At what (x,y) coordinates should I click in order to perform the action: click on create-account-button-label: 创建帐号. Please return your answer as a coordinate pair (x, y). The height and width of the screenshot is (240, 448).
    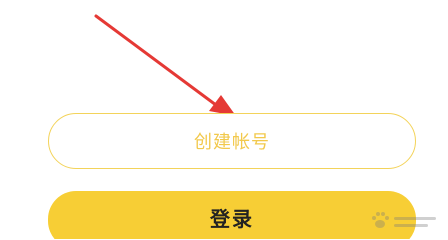
    Looking at the image, I should click on (232, 142).